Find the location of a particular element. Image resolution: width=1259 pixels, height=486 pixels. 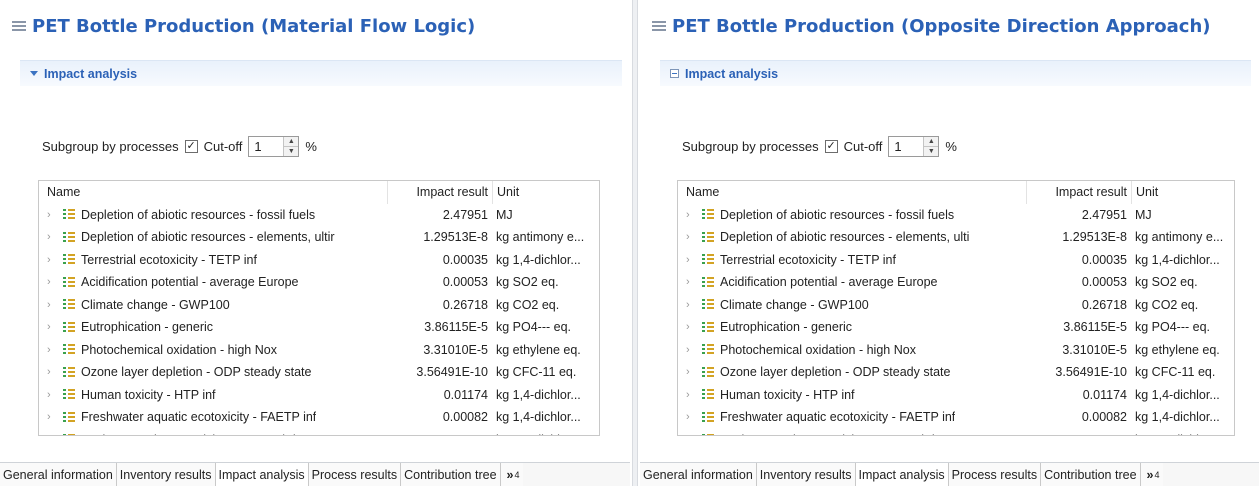

table-header: Name Impact result Unit is located at coordinates (956, 192).